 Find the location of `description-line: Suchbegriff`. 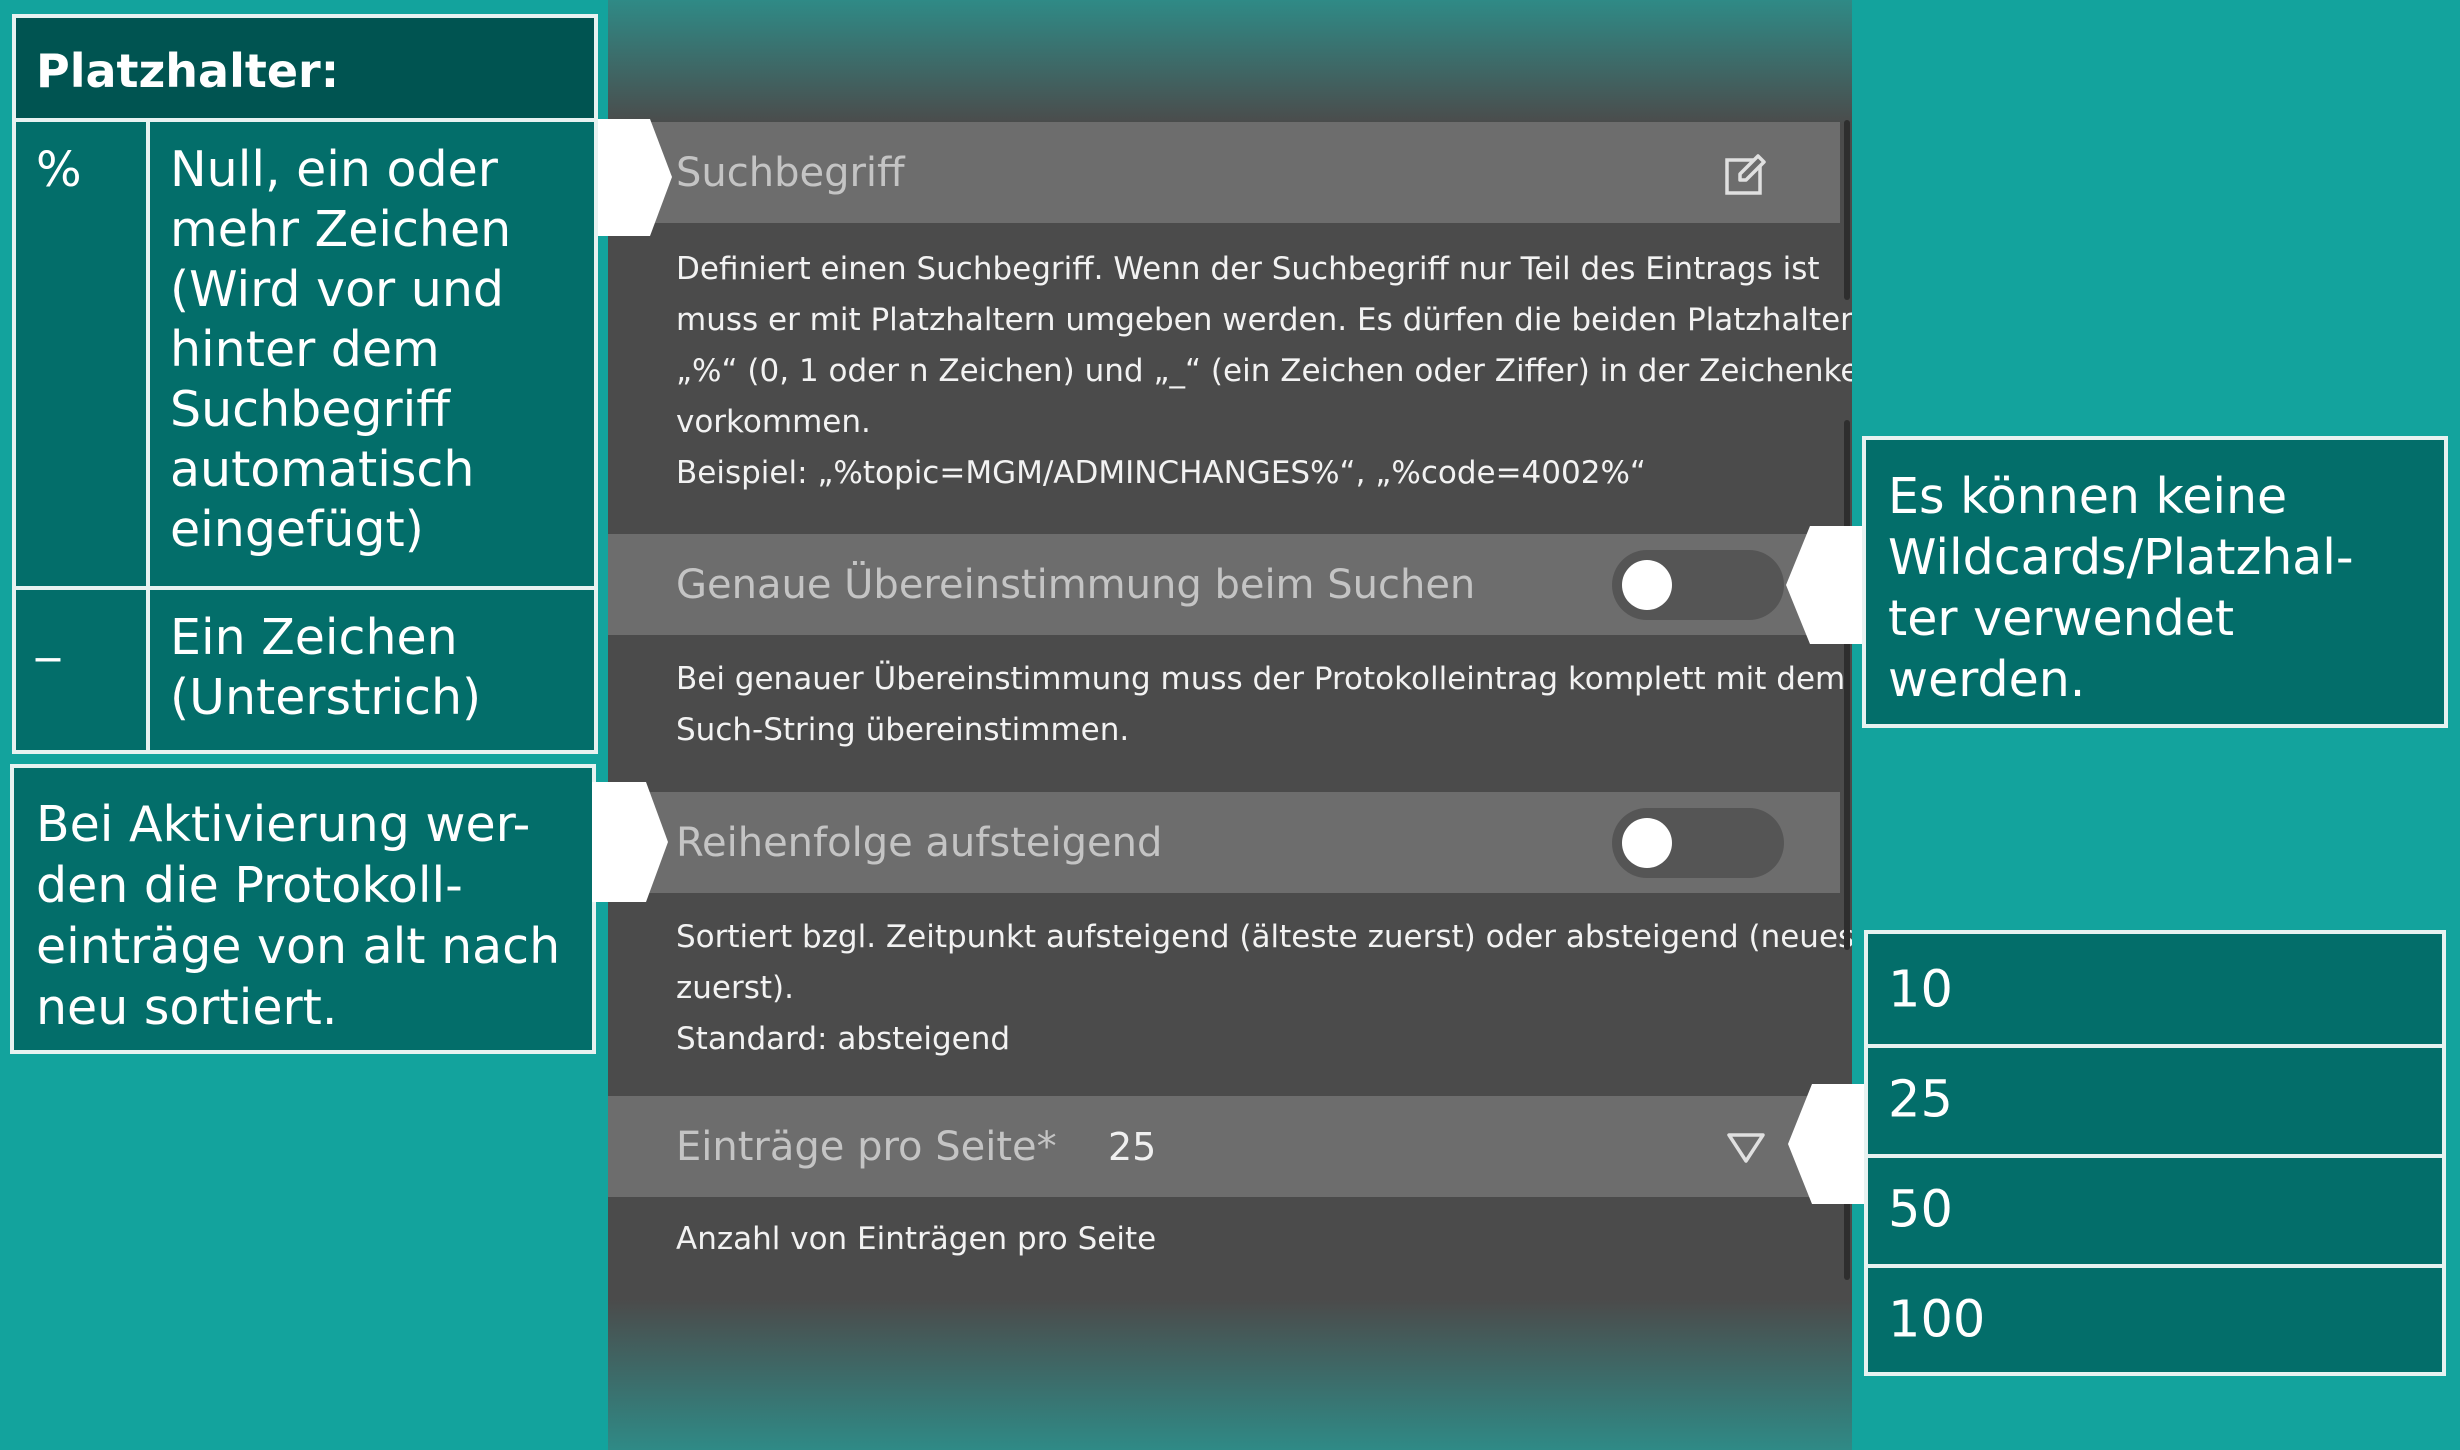

description-line: Suchbegriff is located at coordinates (310, 409).